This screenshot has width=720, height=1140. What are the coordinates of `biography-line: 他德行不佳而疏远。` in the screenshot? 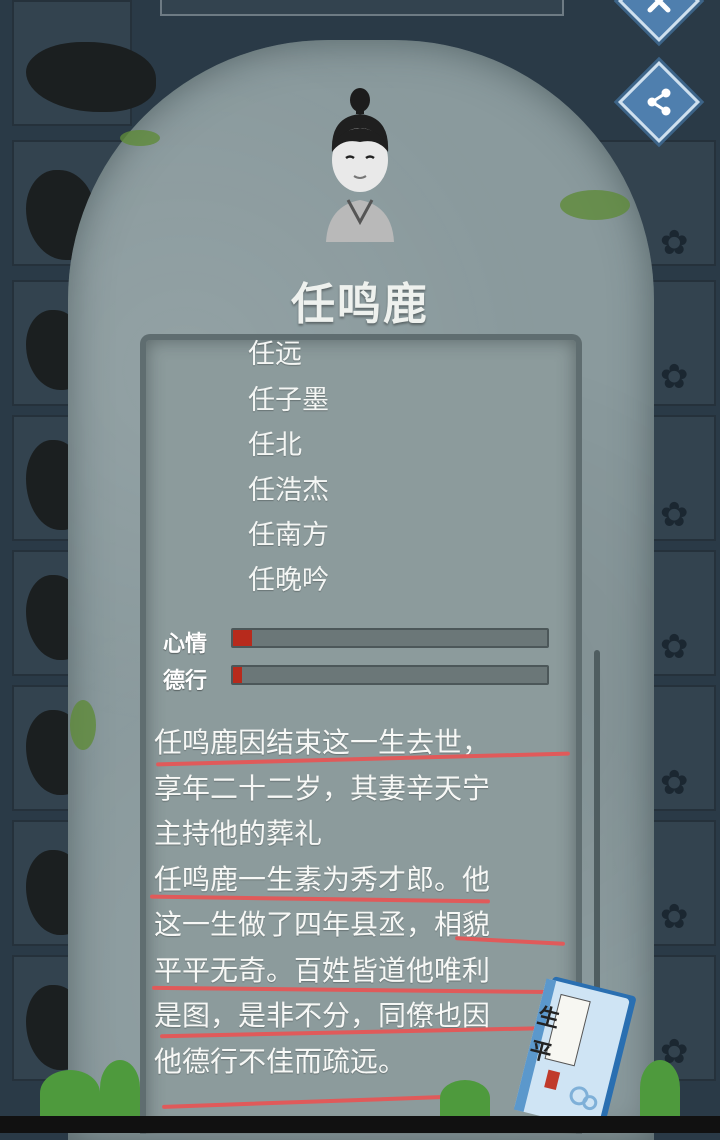 It's located at (280, 1061).